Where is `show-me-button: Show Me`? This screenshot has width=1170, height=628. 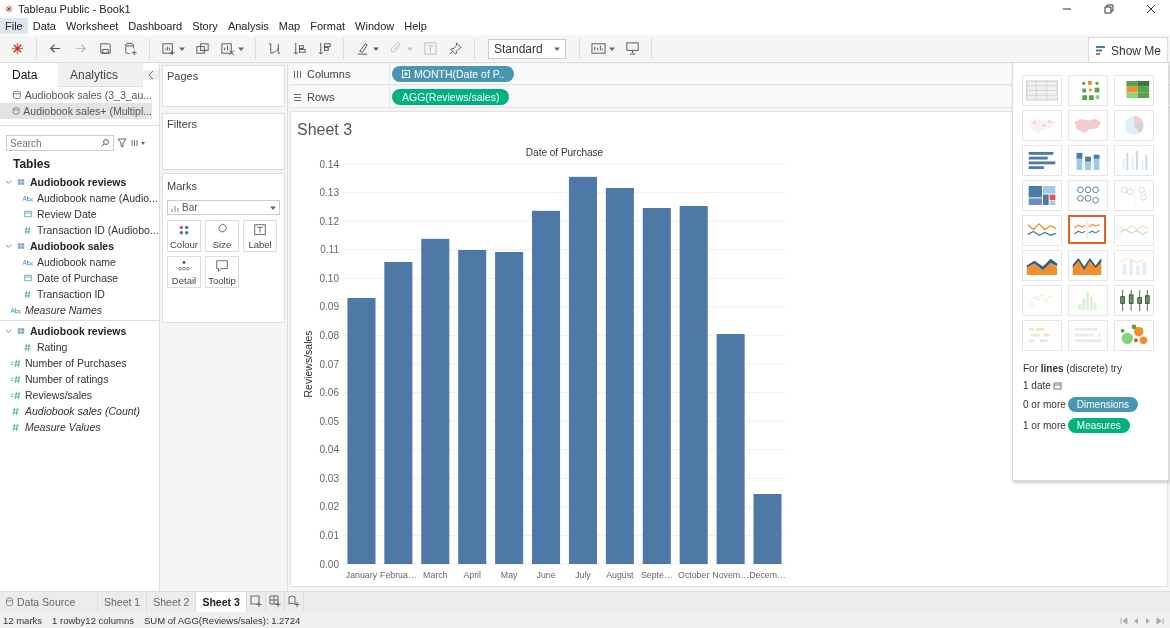 show-me-button: Show Me is located at coordinates (1128, 50).